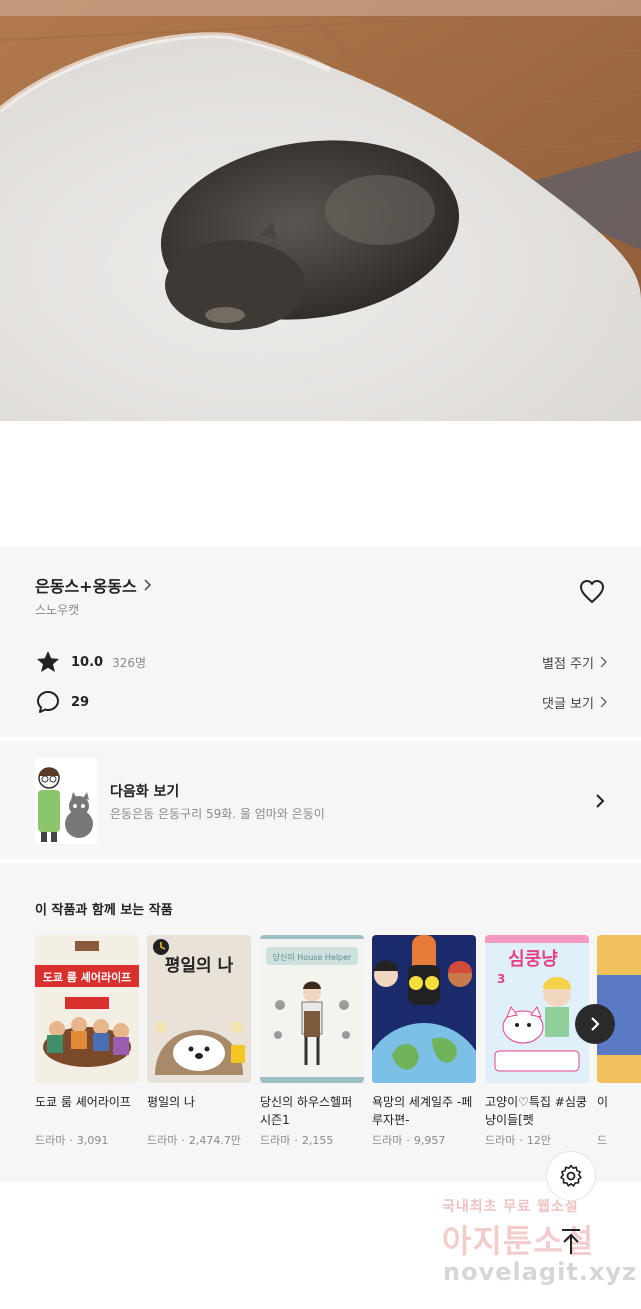 Image resolution: width=641 pixels, height=1309 pixels. What do you see at coordinates (145, 792) in the screenshot?
I see `next-episode-label: 다음화 보기` at bounding box center [145, 792].